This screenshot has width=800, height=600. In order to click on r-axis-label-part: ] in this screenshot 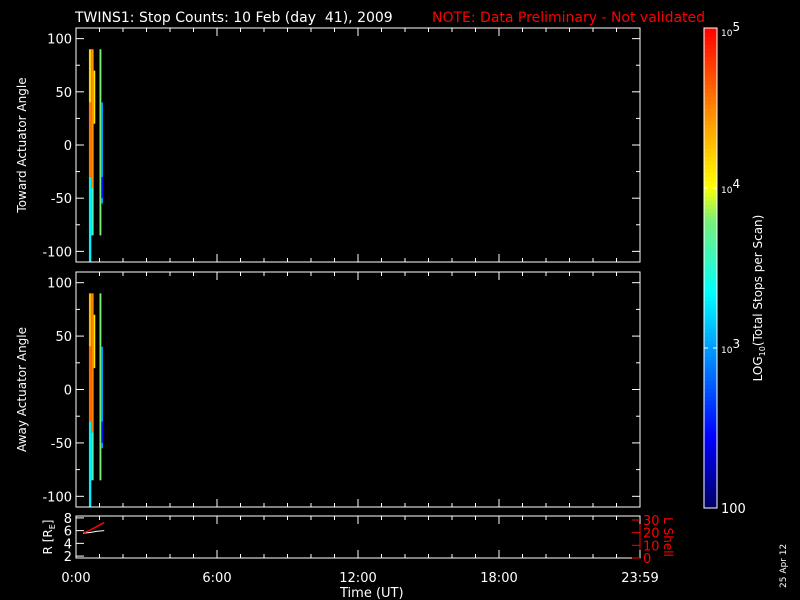, I will do `click(48, 522)`.